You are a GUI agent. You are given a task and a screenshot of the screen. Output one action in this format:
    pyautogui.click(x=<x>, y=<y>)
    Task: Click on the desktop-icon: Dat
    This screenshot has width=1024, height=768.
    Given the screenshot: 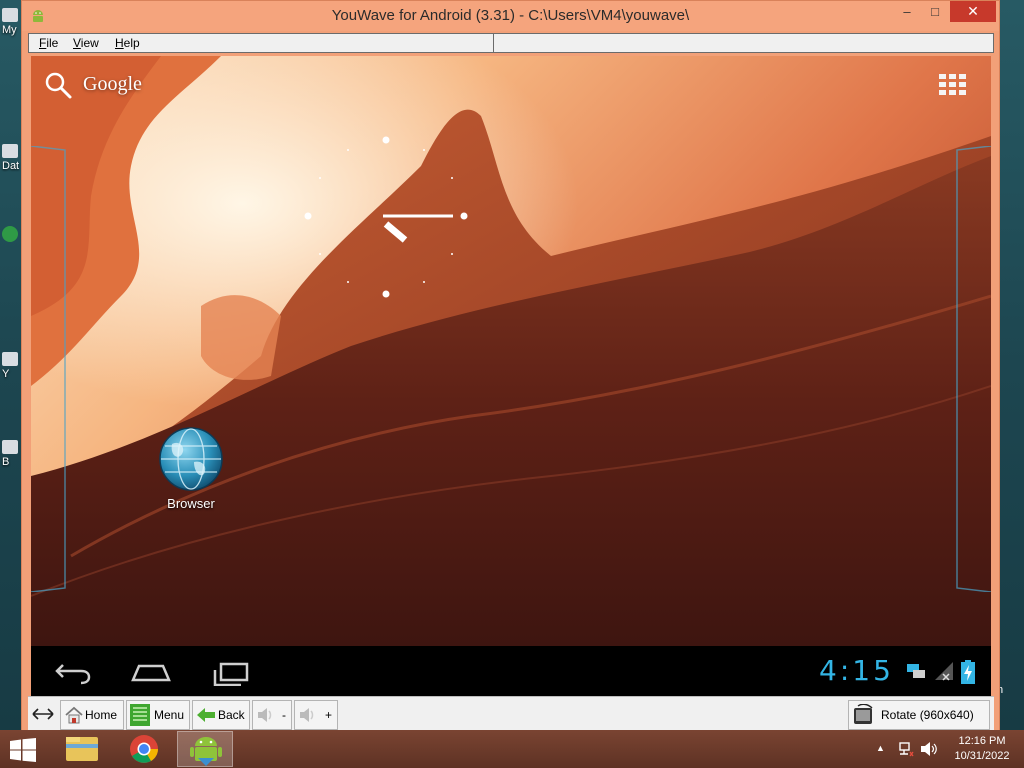 What is the action you would take?
    pyautogui.click(x=12, y=158)
    